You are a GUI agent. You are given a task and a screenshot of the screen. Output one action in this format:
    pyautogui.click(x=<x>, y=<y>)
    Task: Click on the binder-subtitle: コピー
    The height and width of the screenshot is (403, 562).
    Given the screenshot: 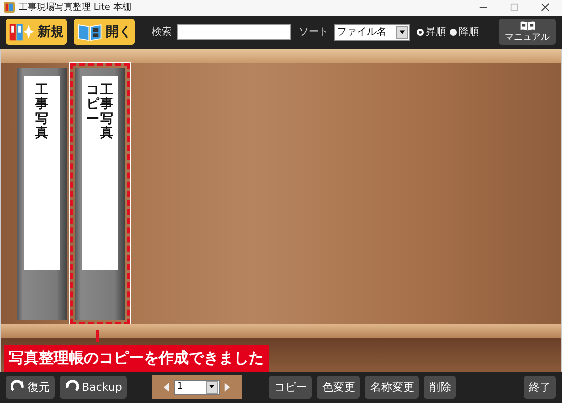 What is the action you would take?
    pyautogui.click(x=93, y=105)
    